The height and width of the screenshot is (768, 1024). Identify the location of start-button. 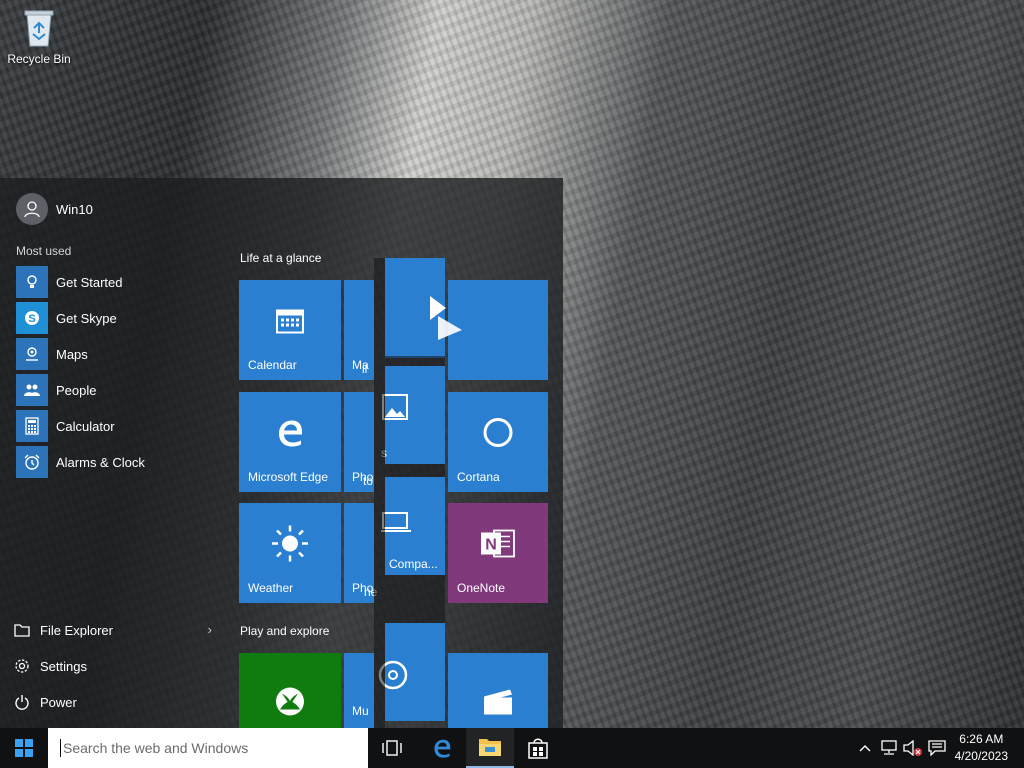
(24, 748).